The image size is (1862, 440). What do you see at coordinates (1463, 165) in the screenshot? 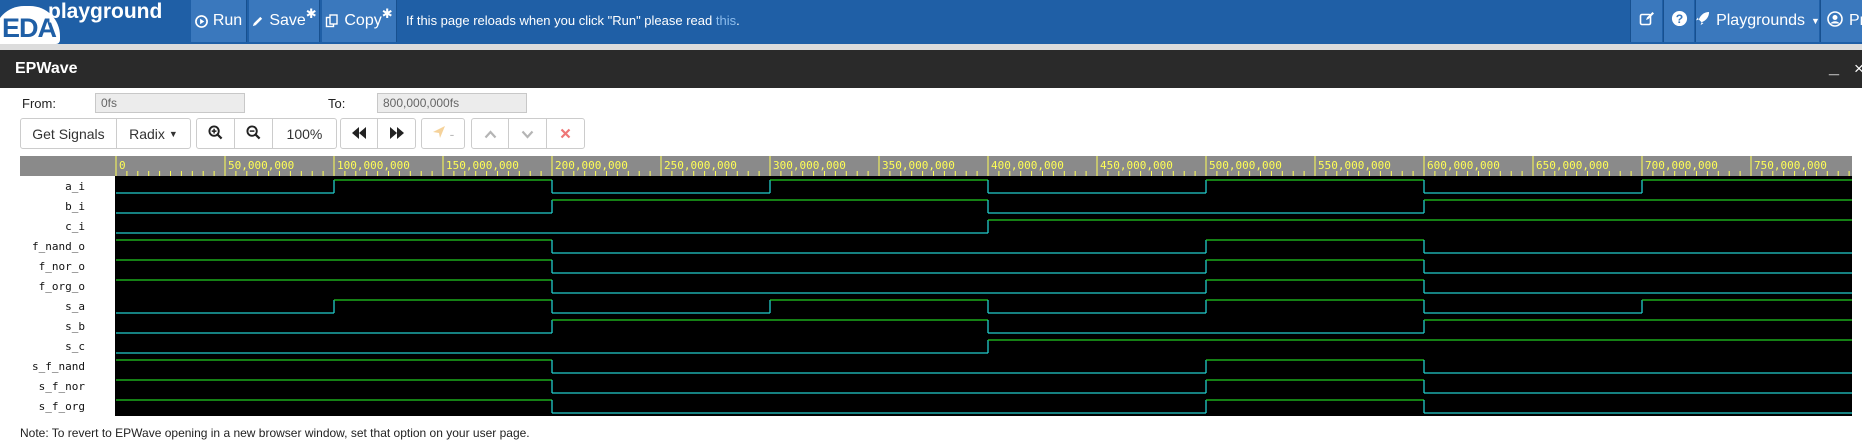
I see `ruler-tick-label: 600,000,000` at bounding box center [1463, 165].